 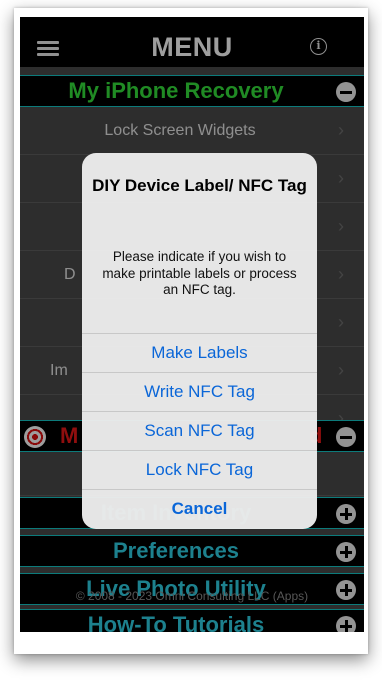 I want to click on make-labels-button: Make Labels, so click(x=199, y=352).